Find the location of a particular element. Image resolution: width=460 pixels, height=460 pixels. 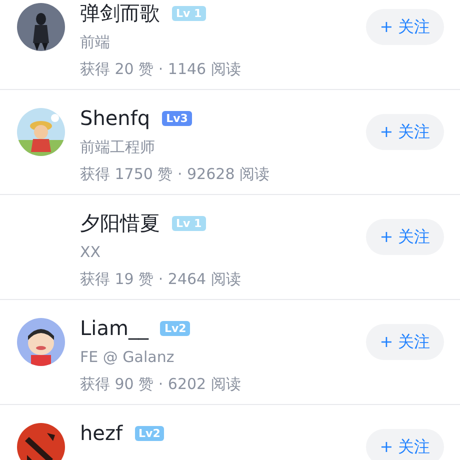

user-name: 弹剑而歌 is located at coordinates (120, 13).